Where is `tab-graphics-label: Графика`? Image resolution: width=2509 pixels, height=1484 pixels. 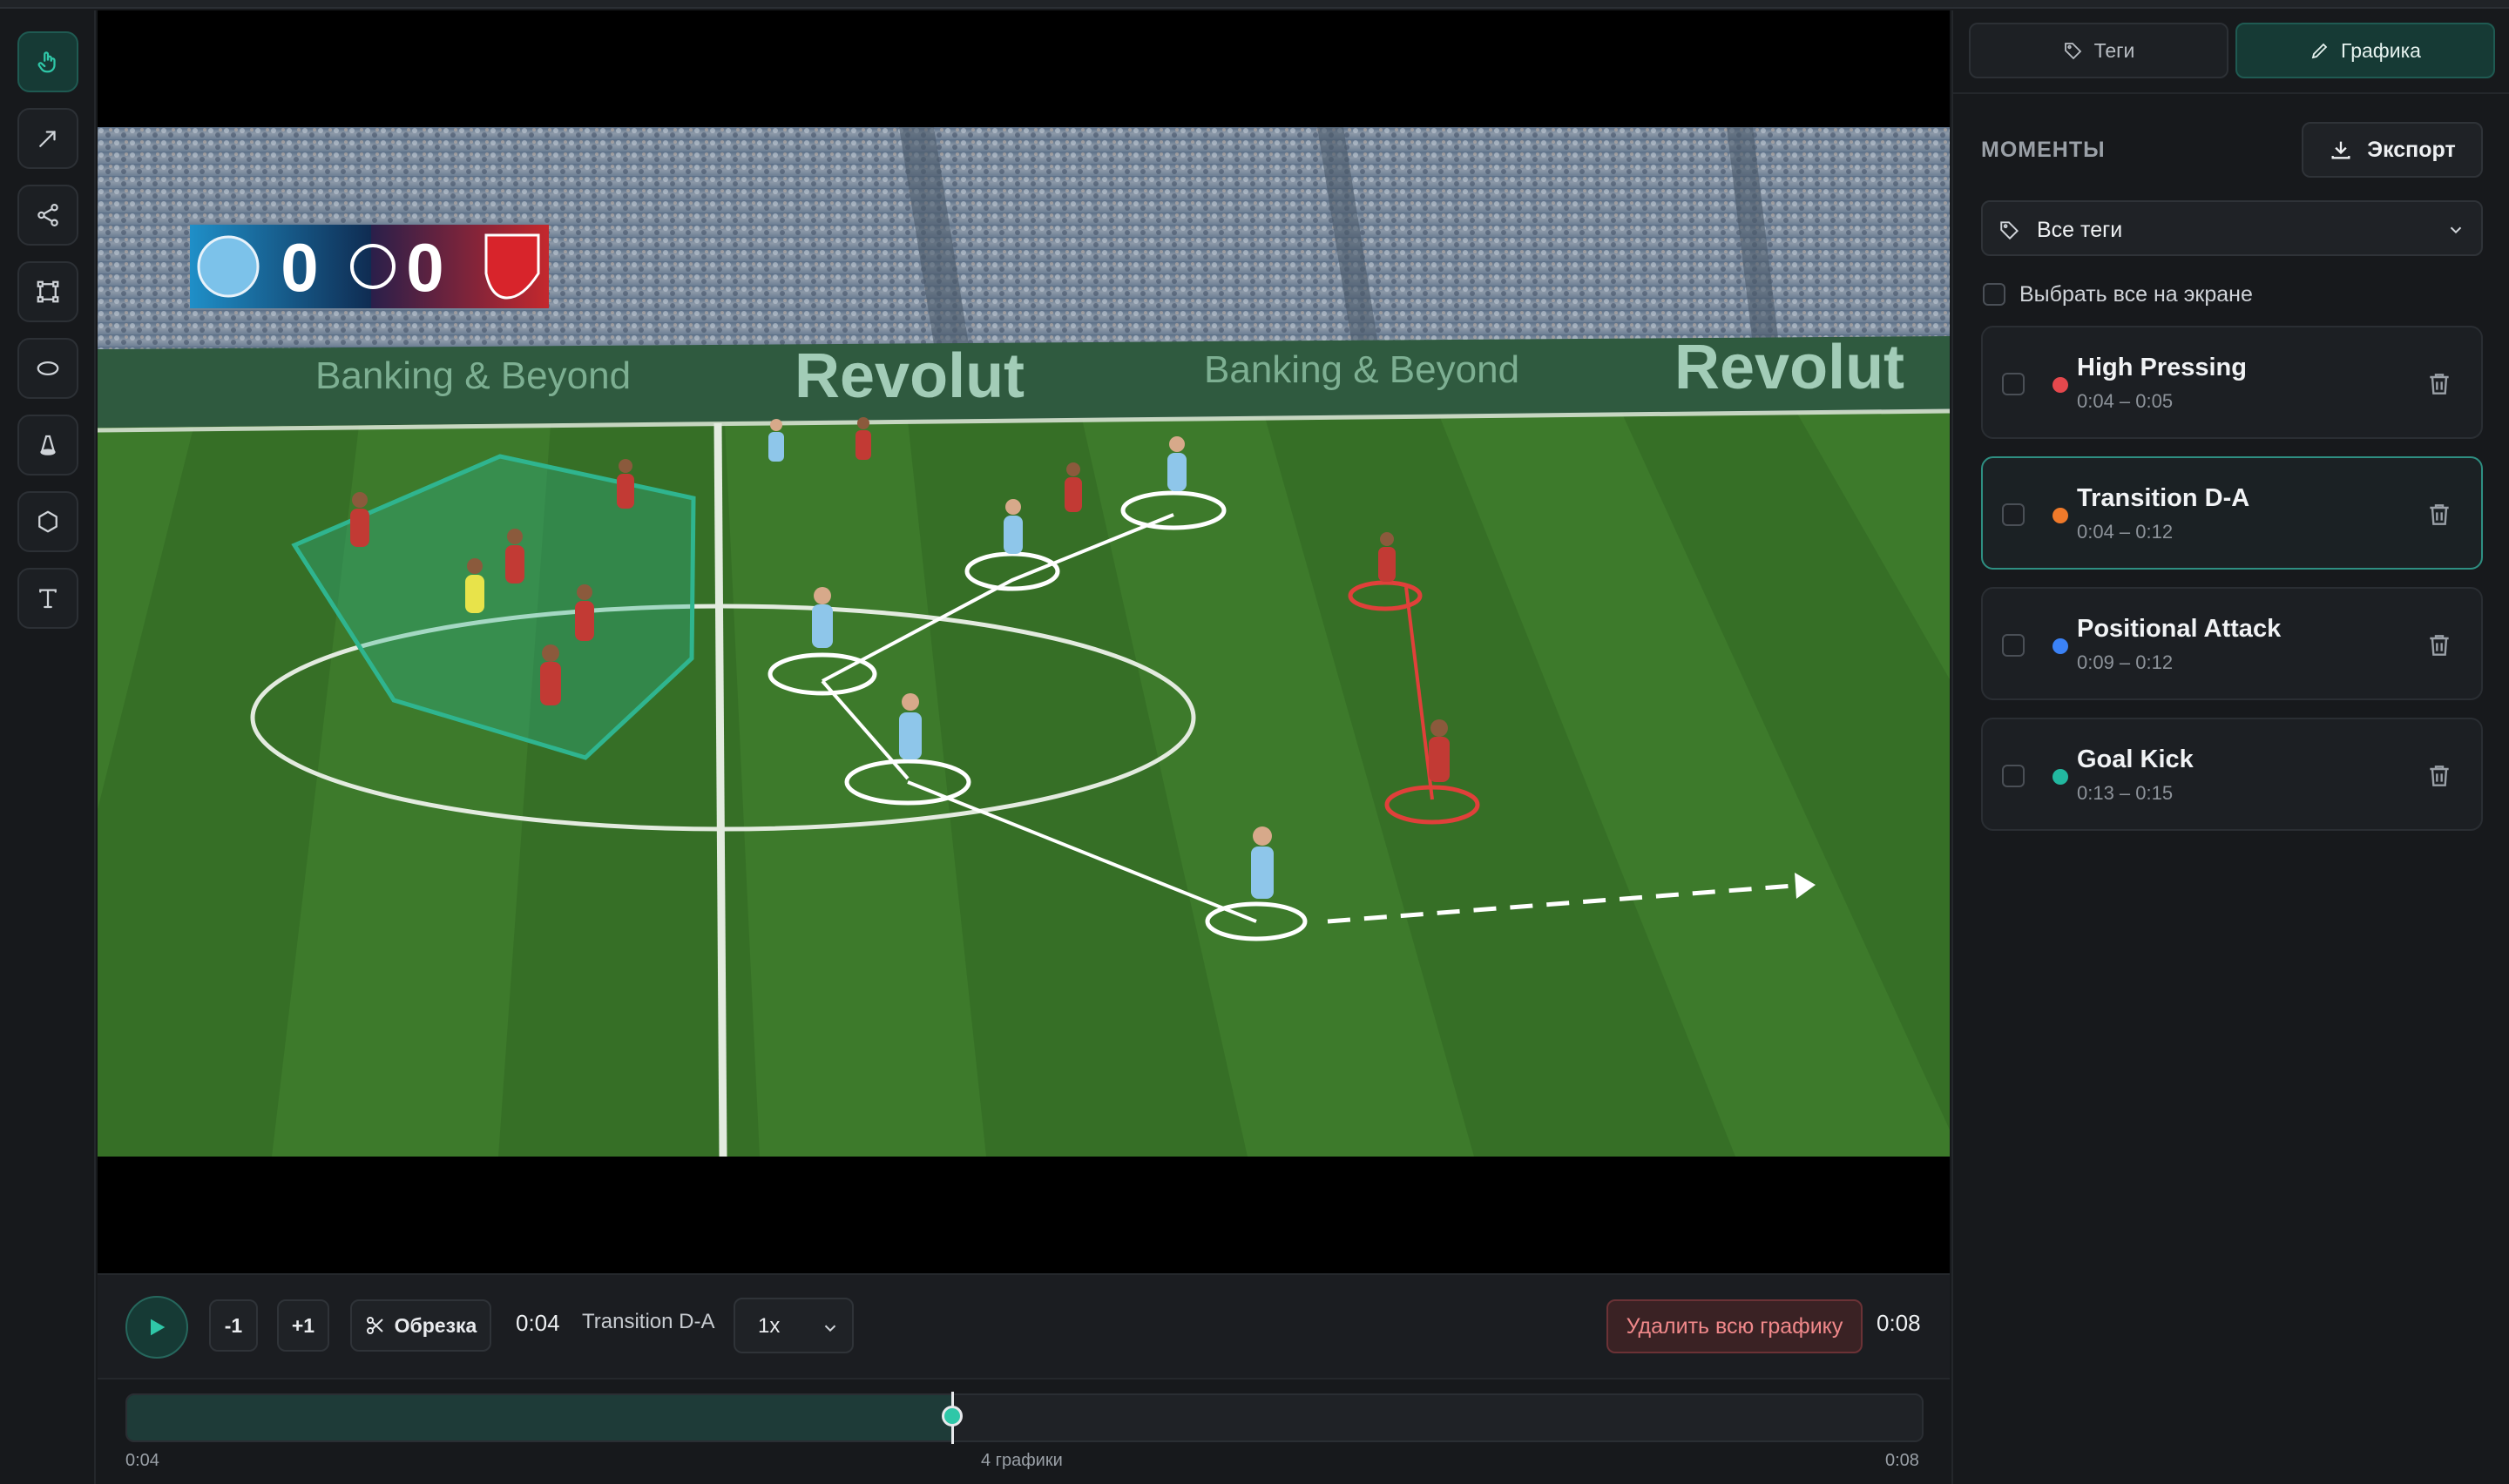 tab-graphics-label: Графика is located at coordinates (2381, 50).